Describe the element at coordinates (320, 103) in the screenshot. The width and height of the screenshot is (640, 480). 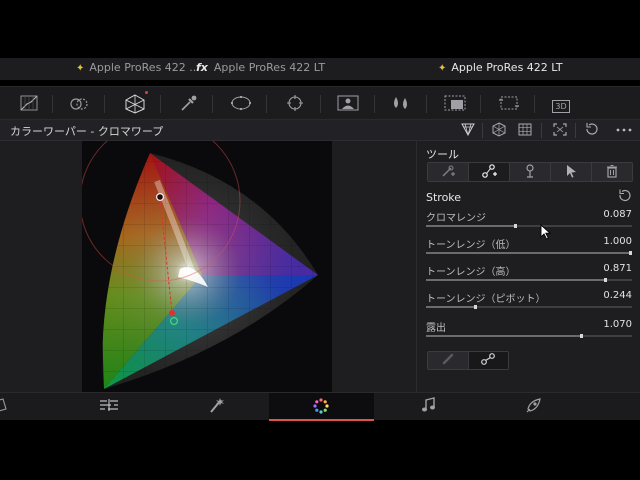
I see `palette-toolbar: 3D` at that location.